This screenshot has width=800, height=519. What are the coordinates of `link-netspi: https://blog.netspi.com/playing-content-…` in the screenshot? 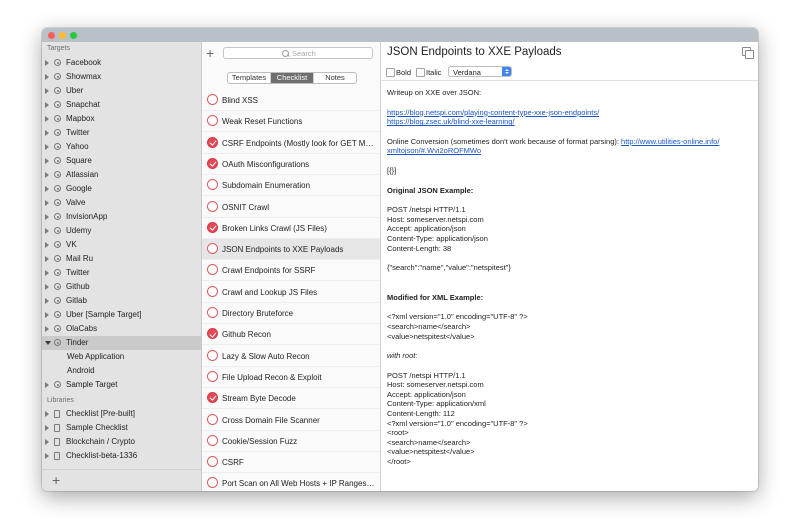 It's located at (493, 112).